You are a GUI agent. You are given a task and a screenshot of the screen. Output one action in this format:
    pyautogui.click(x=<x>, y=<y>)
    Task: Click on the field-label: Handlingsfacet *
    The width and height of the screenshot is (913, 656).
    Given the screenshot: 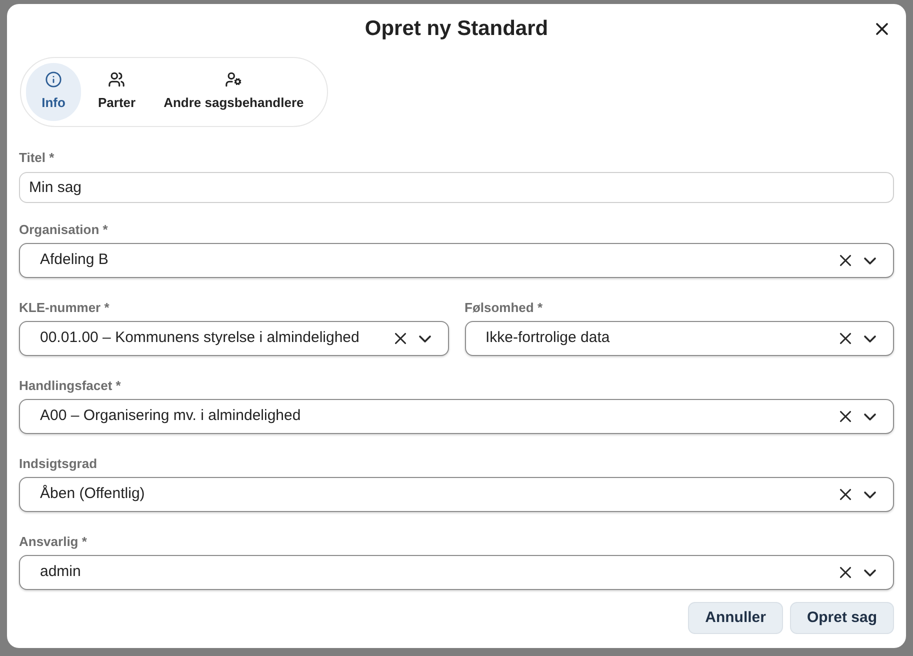 What is the action you would take?
    pyautogui.click(x=70, y=386)
    